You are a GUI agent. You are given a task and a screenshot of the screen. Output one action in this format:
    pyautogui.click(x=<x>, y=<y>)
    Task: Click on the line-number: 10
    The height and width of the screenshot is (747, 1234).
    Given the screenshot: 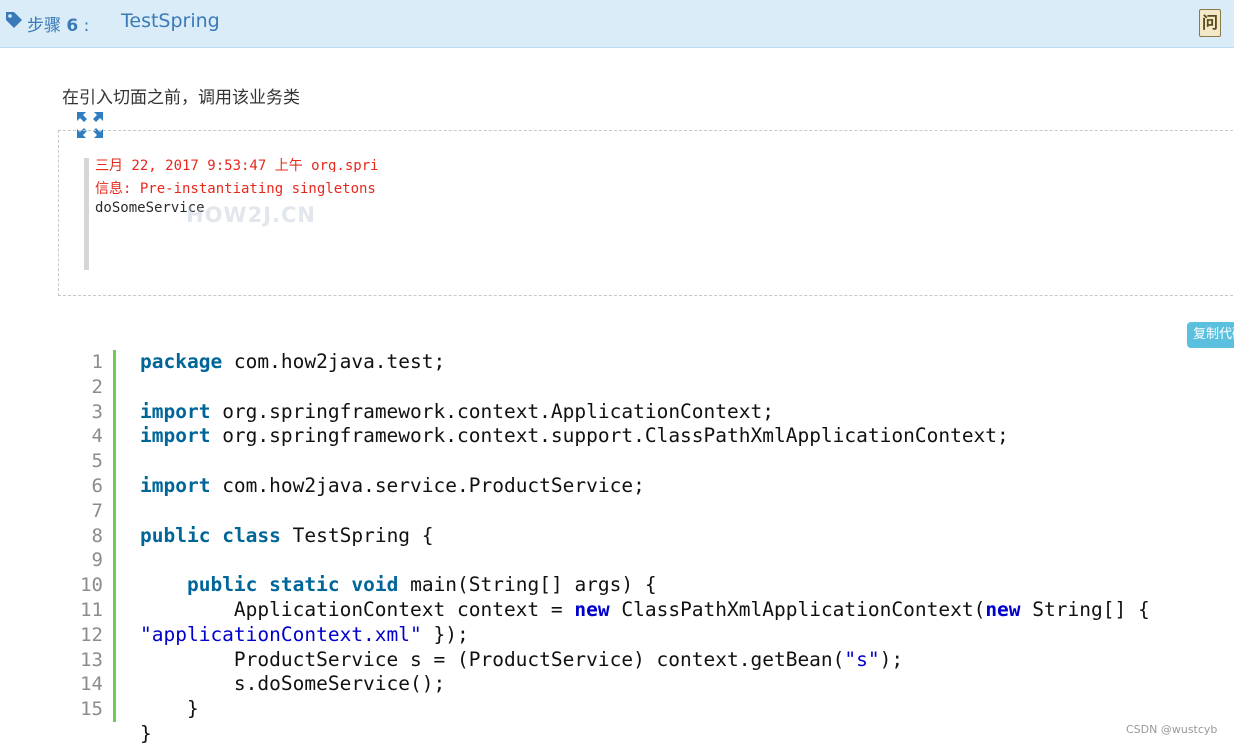 What is the action you would take?
    pyautogui.click(x=91, y=585)
    